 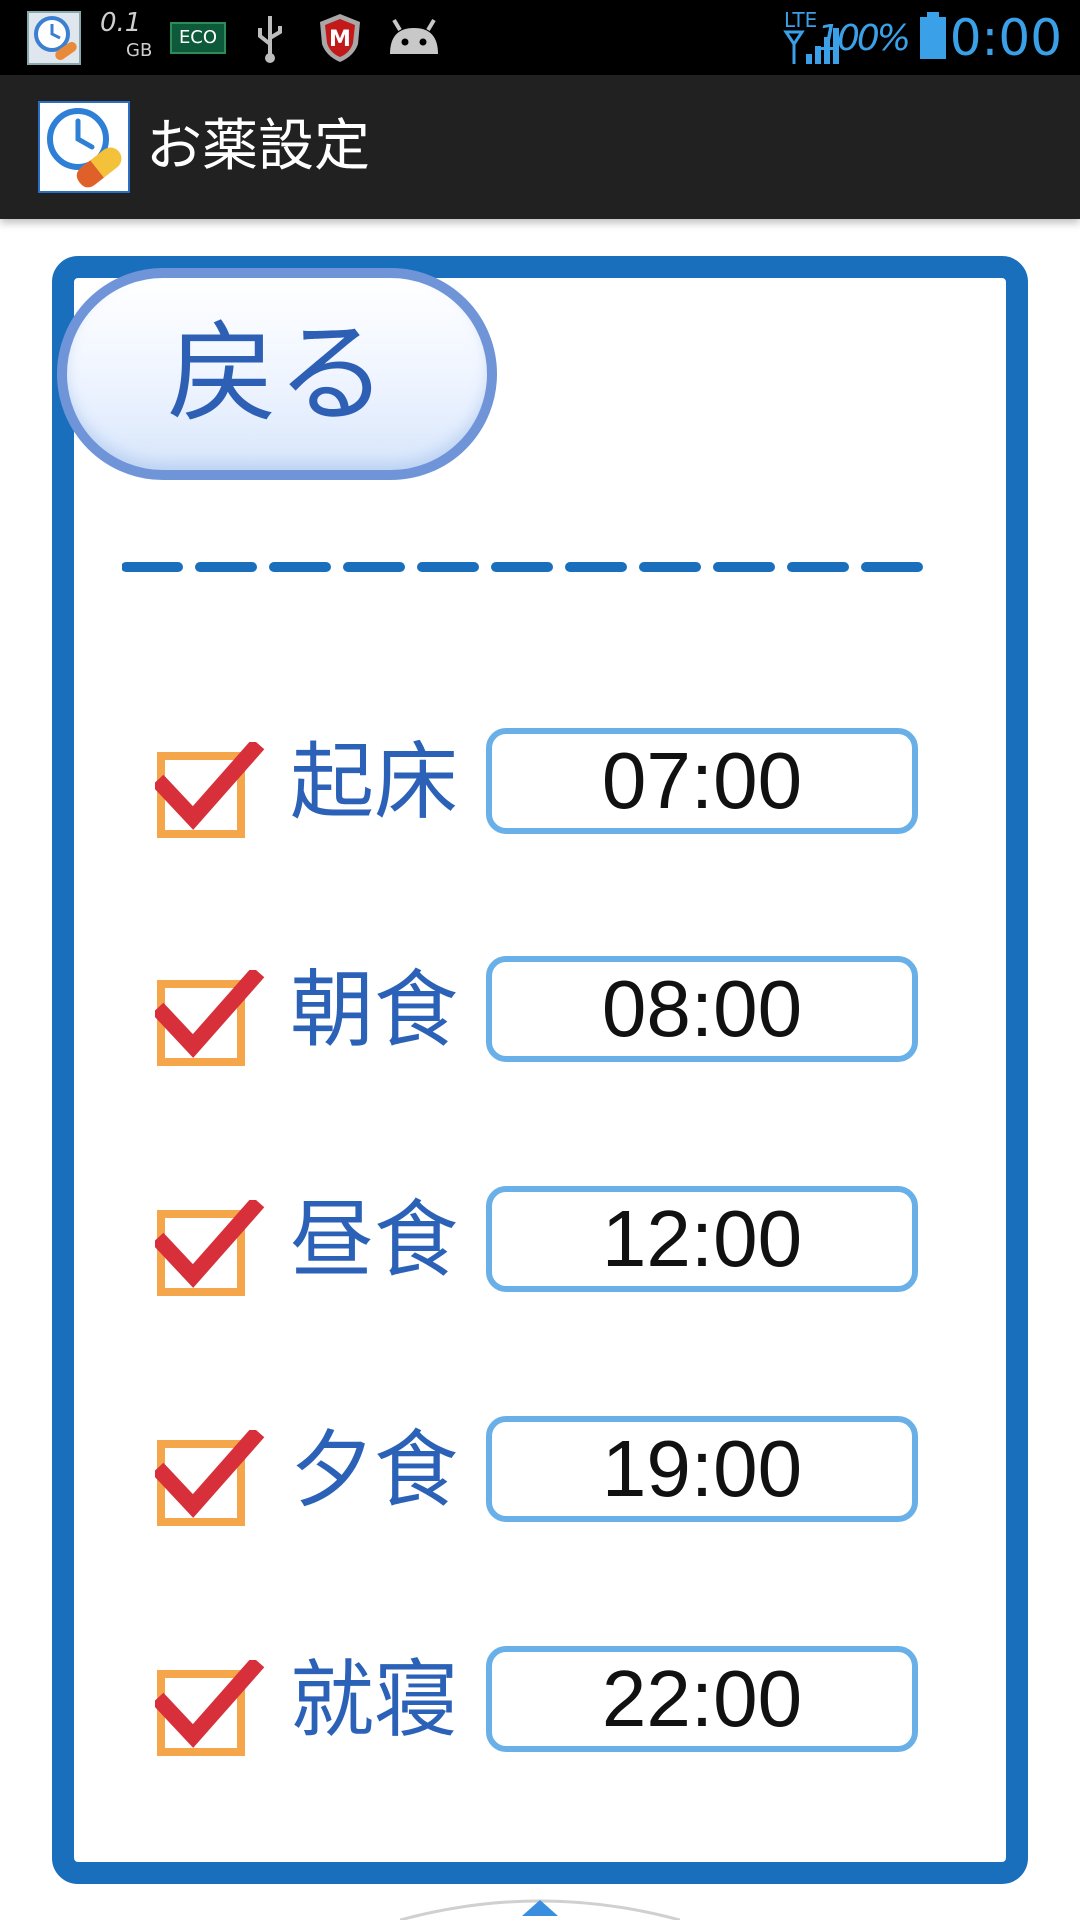 What do you see at coordinates (414, 36) in the screenshot?
I see `android-icon` at bounding box center [414, 36].